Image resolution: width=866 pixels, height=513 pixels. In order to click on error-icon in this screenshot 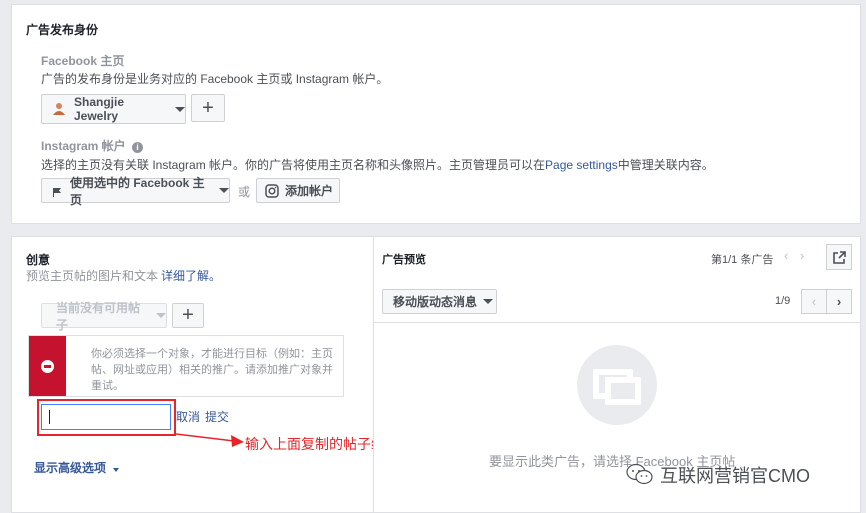, I will do `click(47, 366)`.